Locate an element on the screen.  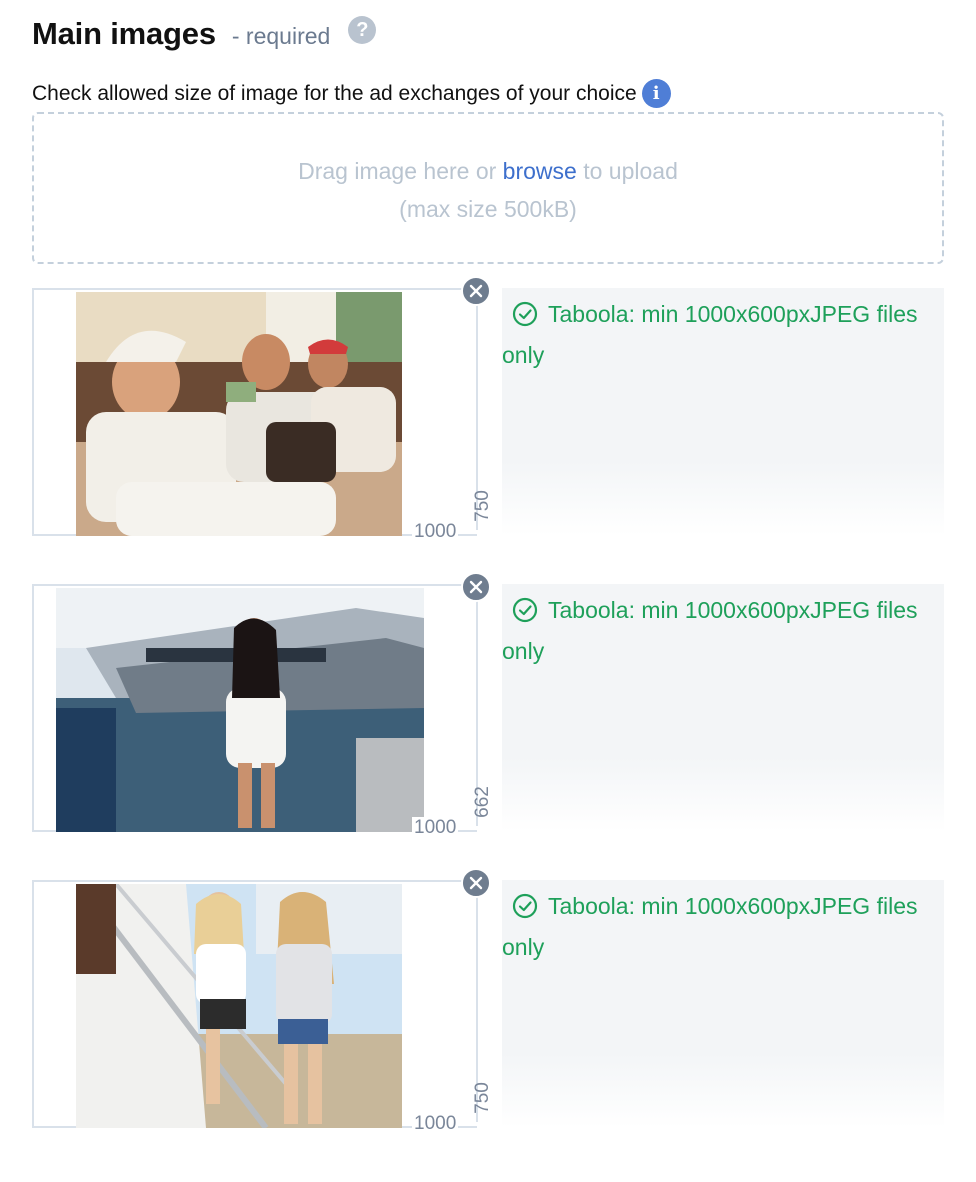
section-header: Main images - required ? is located at coordinates (204, 34).